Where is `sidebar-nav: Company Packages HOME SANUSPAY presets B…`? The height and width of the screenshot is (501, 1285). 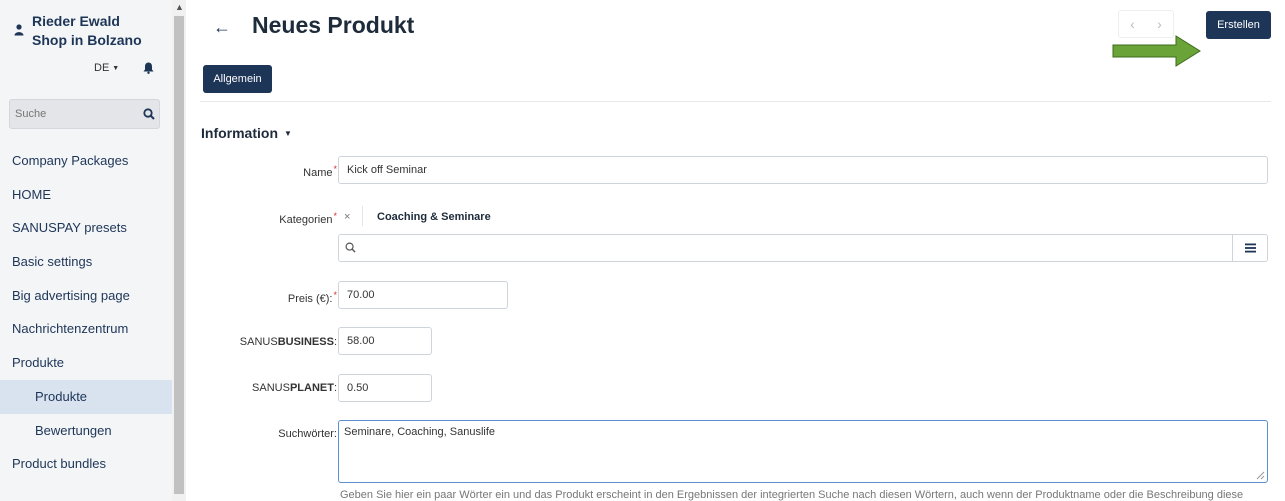 sidebar-nav: Company Packages HOME SANUSPAY presets B… is located at coordinates (86, 312).